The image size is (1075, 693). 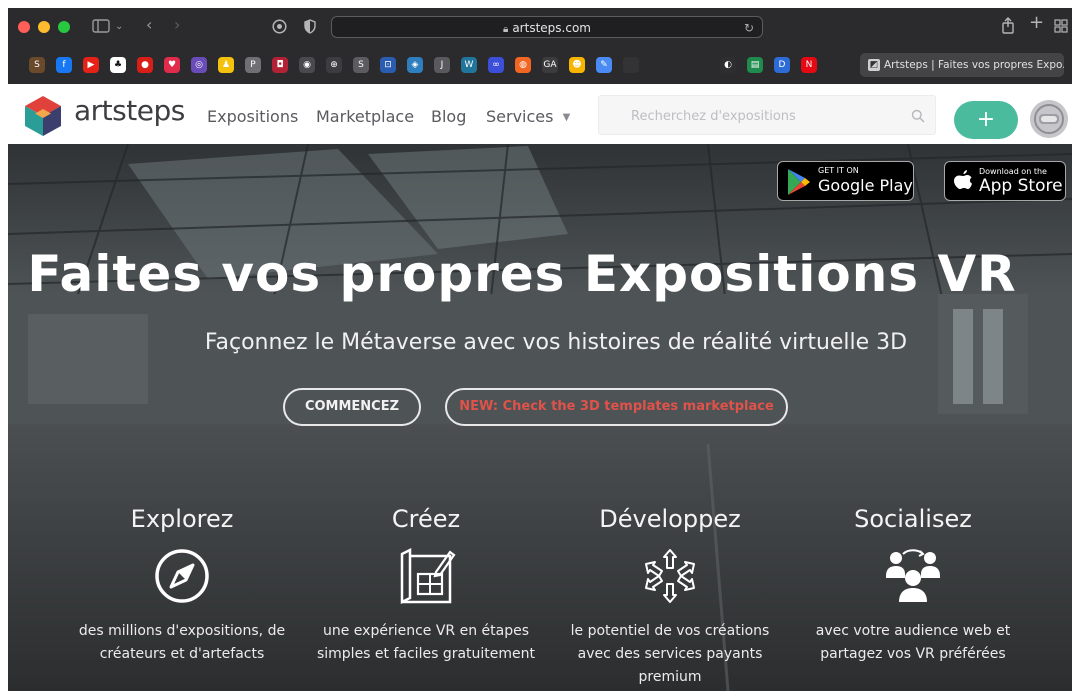 I want to click on generic-favicon-icon: ⊡, so click(x=388, y=65).